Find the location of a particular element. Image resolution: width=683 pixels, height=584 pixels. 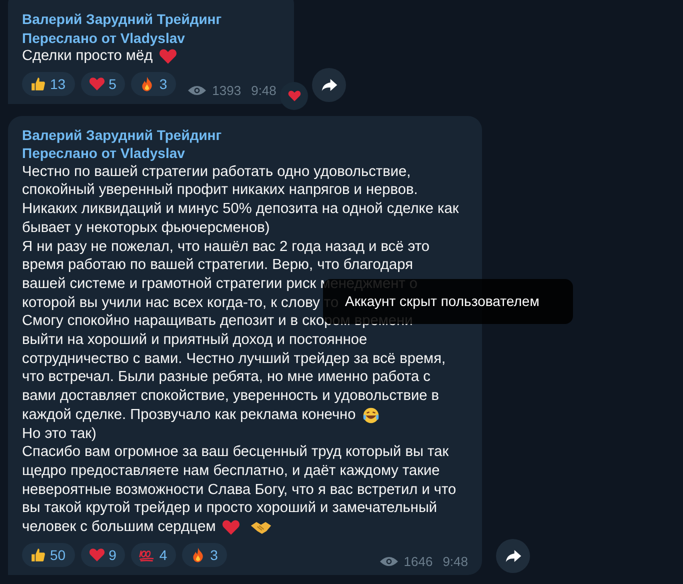

message-text: Спасибо вам огромное за ваш бесценный труд который вы так is located at coordinates (235, 452).